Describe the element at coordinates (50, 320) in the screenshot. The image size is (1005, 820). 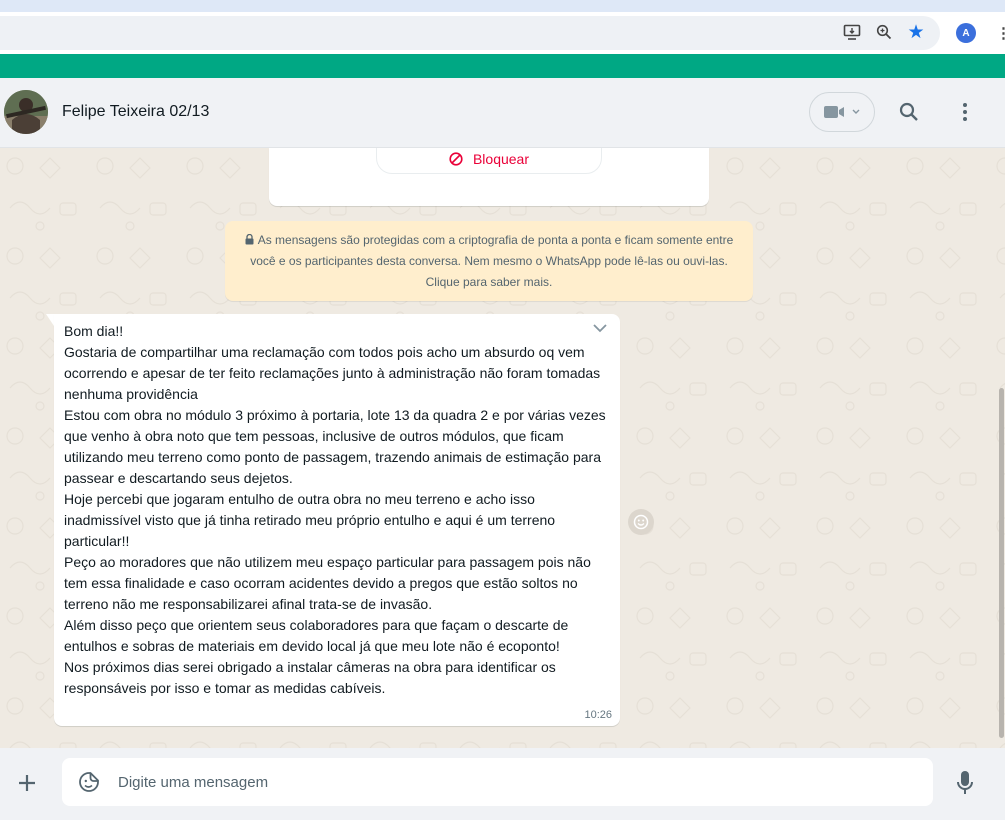
I see `message-bubble-tail` at that location.